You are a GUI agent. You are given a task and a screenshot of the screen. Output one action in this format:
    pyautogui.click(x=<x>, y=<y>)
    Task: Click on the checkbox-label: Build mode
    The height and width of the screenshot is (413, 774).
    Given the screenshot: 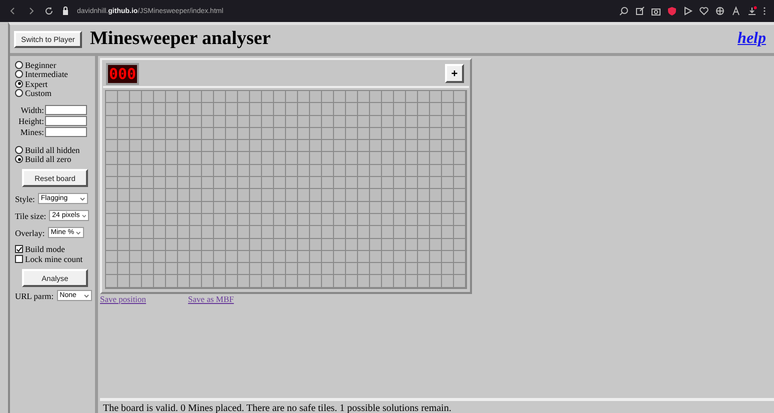 What is the action you would take?
    pyautogui.click(x=45, y=249)
    